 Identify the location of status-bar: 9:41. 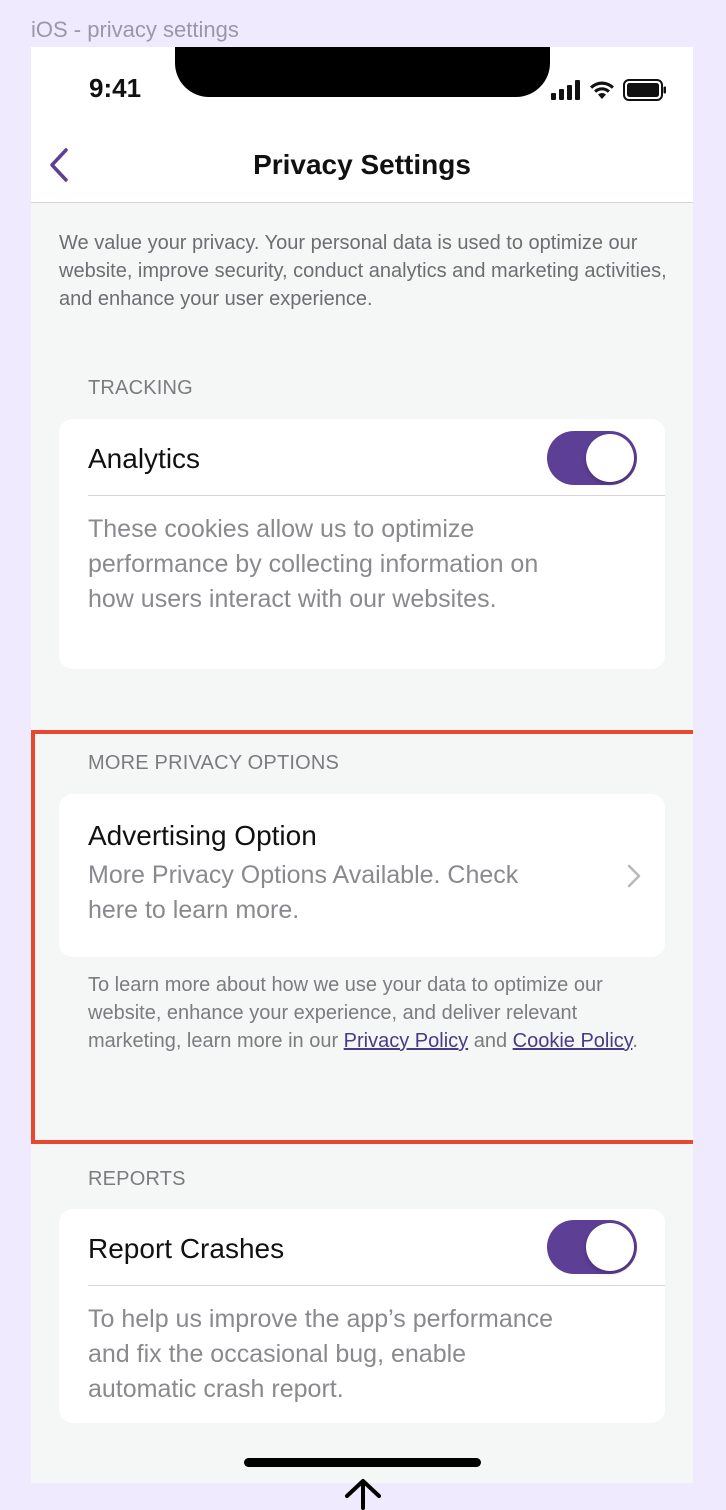
(362, 88).